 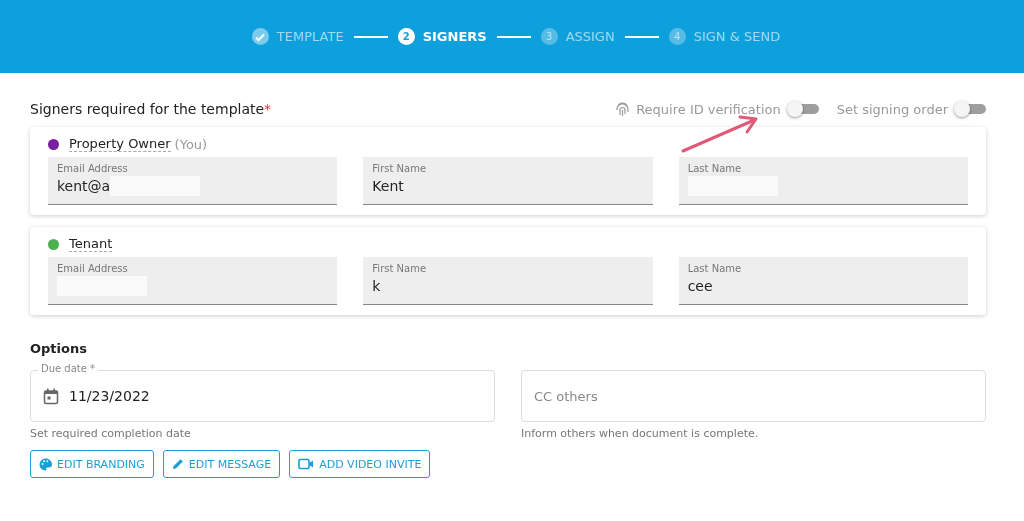 What do you see at coordinates (549, 36) in the screenshot?
I see `step-number: 3` at bounding box center [549, 36].